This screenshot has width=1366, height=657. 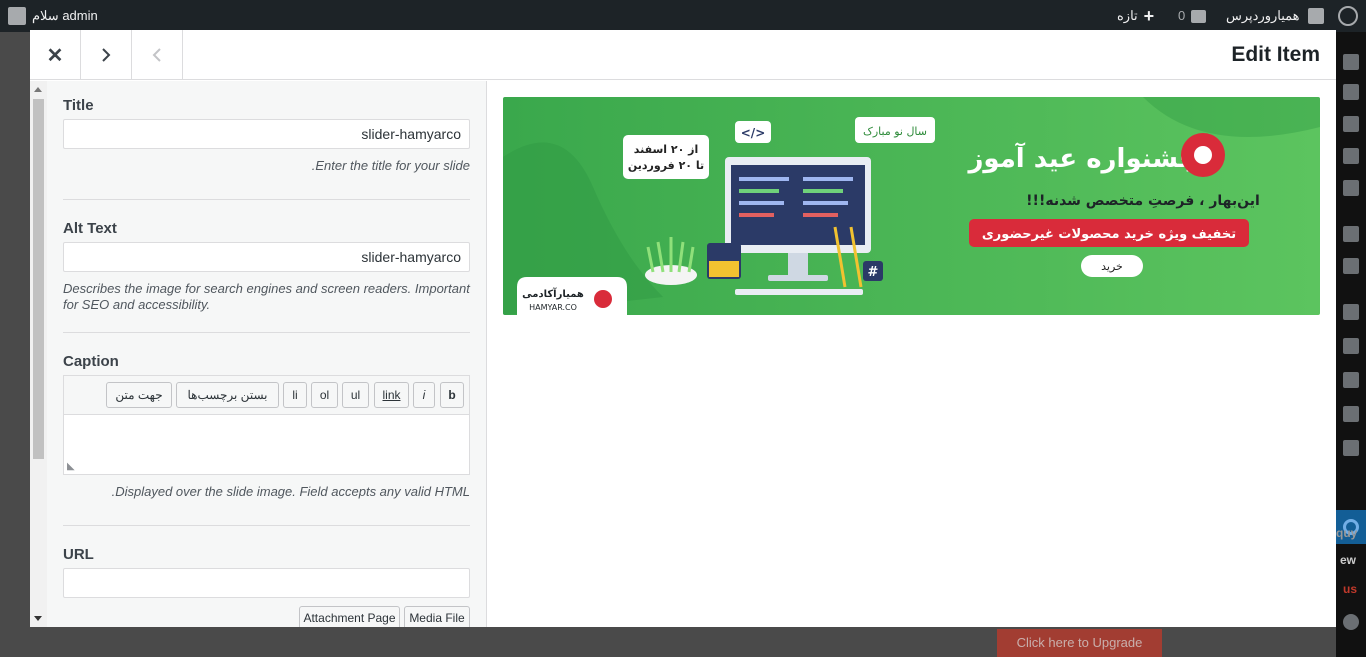 I want to click on settings-icon, so click(x=1351, y=448).